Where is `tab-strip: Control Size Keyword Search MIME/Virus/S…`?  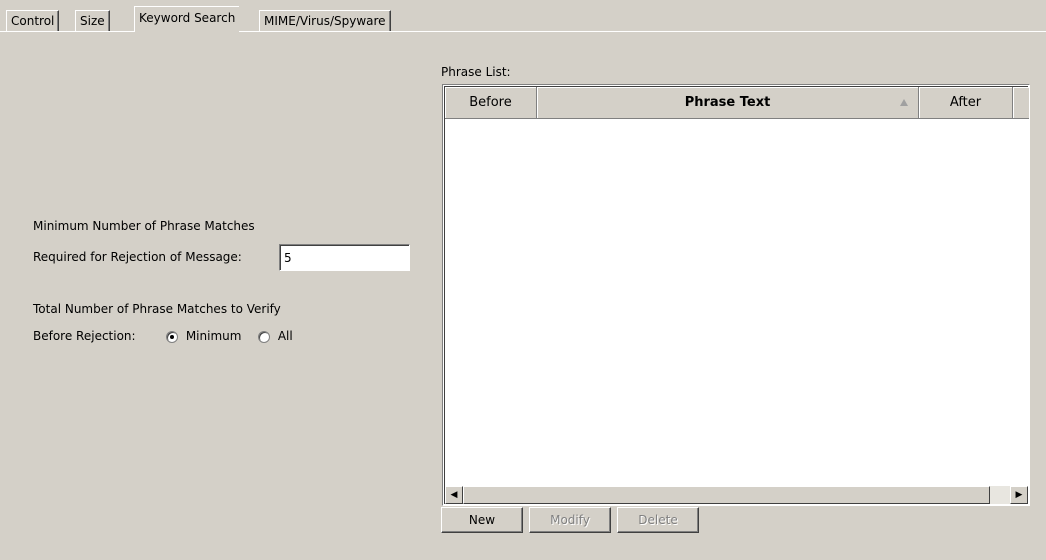 tab-strip: Control Size Keyword Search MIME/Virus/S… is located at coordinates (523, 16).